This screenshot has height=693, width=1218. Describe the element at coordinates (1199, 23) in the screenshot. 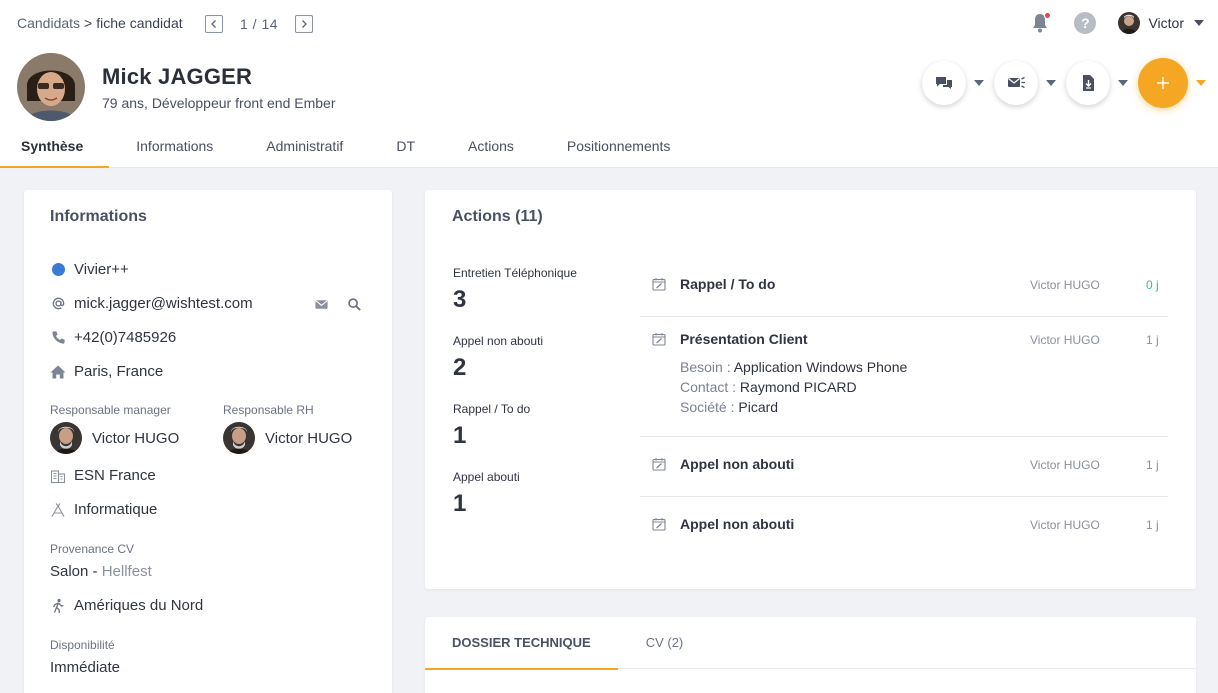

I see `chevron-down-icon` at that location.